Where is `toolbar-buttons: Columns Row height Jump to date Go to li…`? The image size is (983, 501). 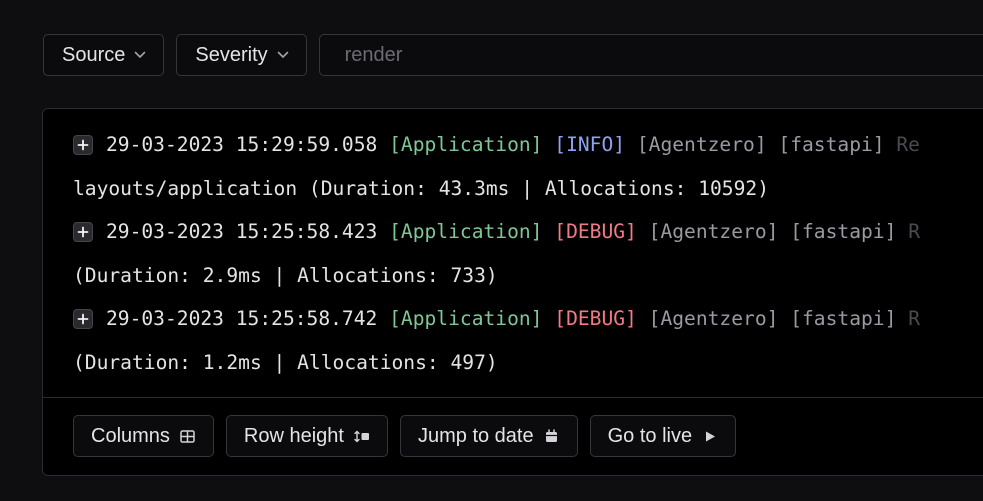
toolbar-buttons: Columns Row height Jump to date Go to li… is located at coordinates (405, 436).